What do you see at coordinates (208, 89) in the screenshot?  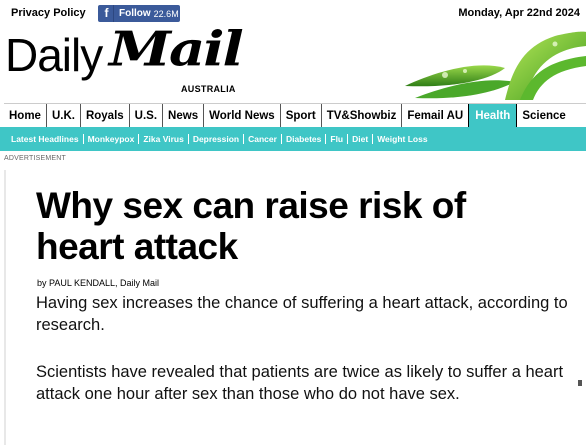 I see `logo-region-text: AUSTRALIA` at bounding box center [208, 89].